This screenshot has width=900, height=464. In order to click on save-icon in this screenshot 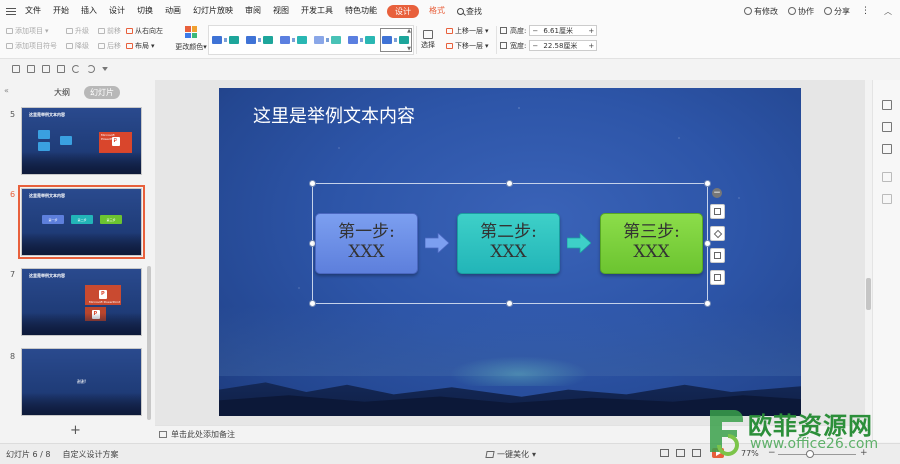, I will do `click(16, 69)`.